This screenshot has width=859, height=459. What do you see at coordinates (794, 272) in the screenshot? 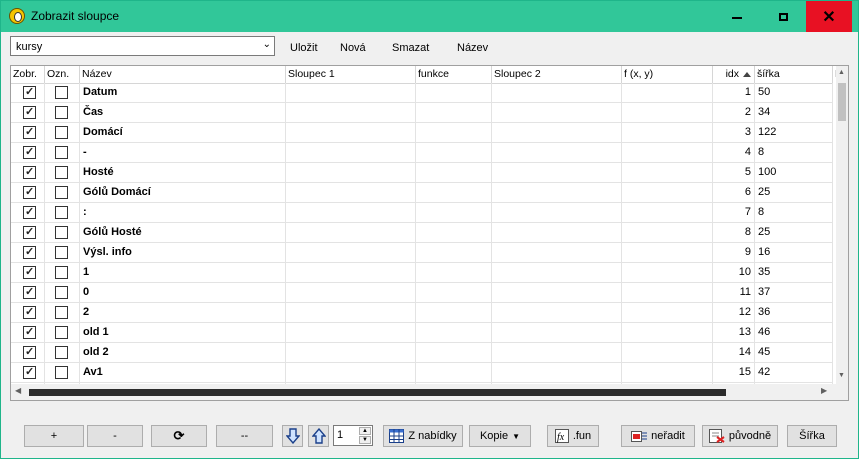
I see `width-cell: 35` at bounding box center [794, 272].